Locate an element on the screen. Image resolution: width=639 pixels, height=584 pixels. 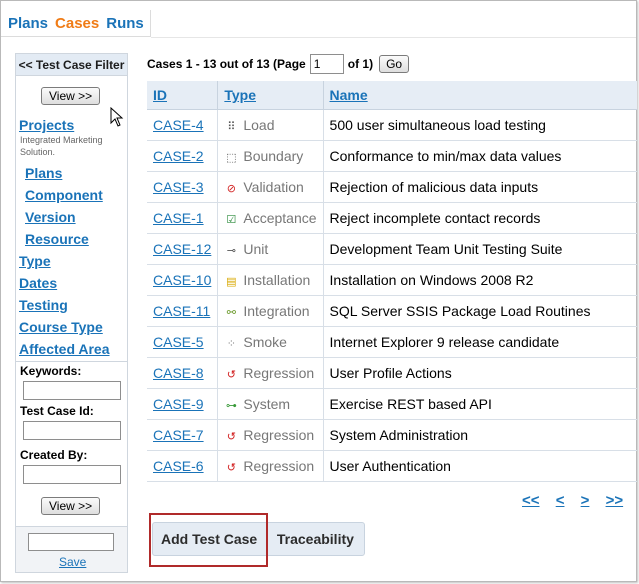
column-header-name: Name is located at coordinates (480, 95).